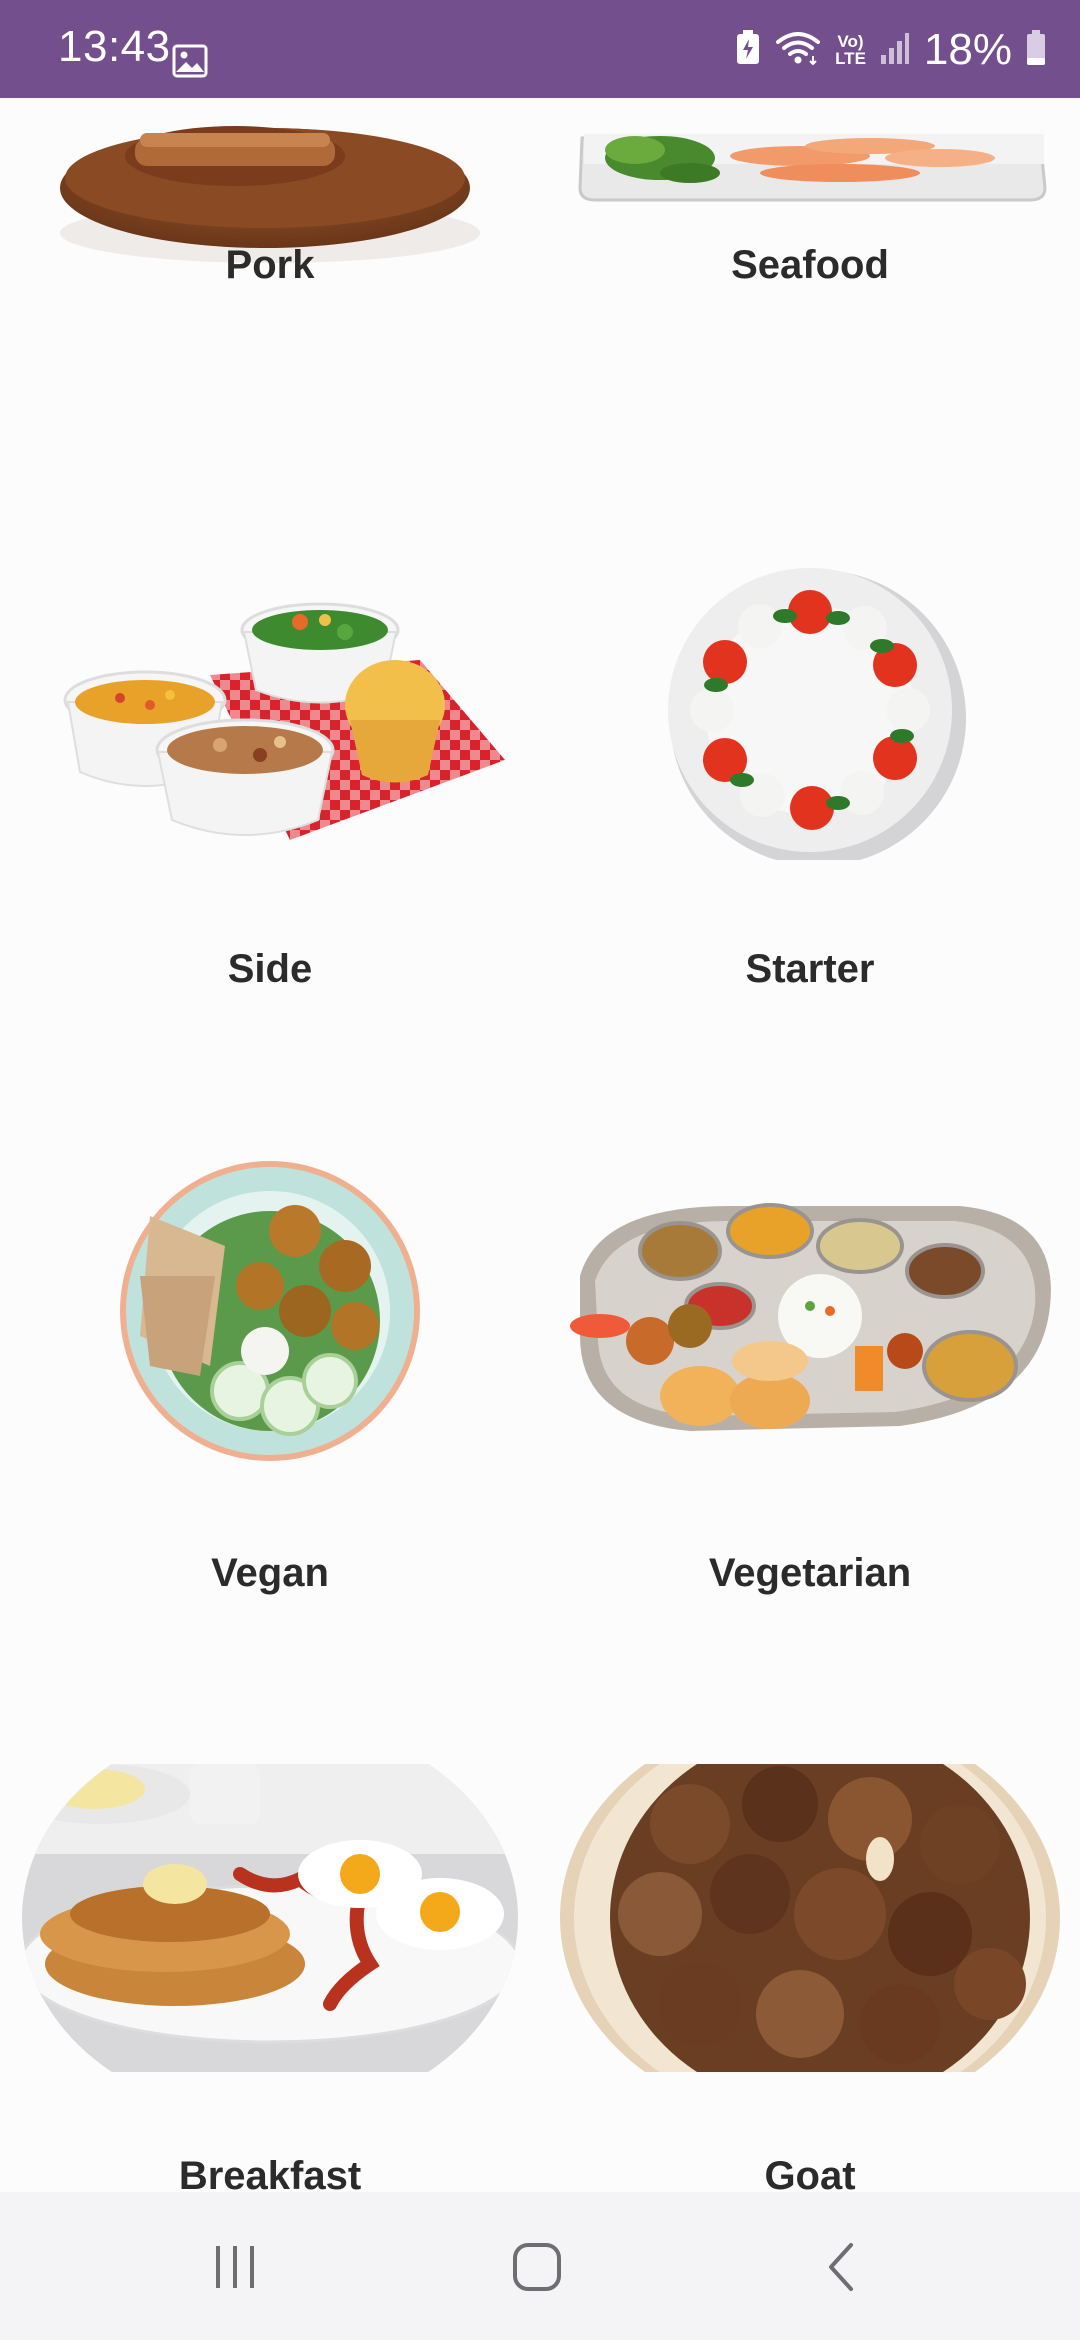  Describe the element at coordinates (190, 63) in the screenshot. I see `gallery-icon` at that location.